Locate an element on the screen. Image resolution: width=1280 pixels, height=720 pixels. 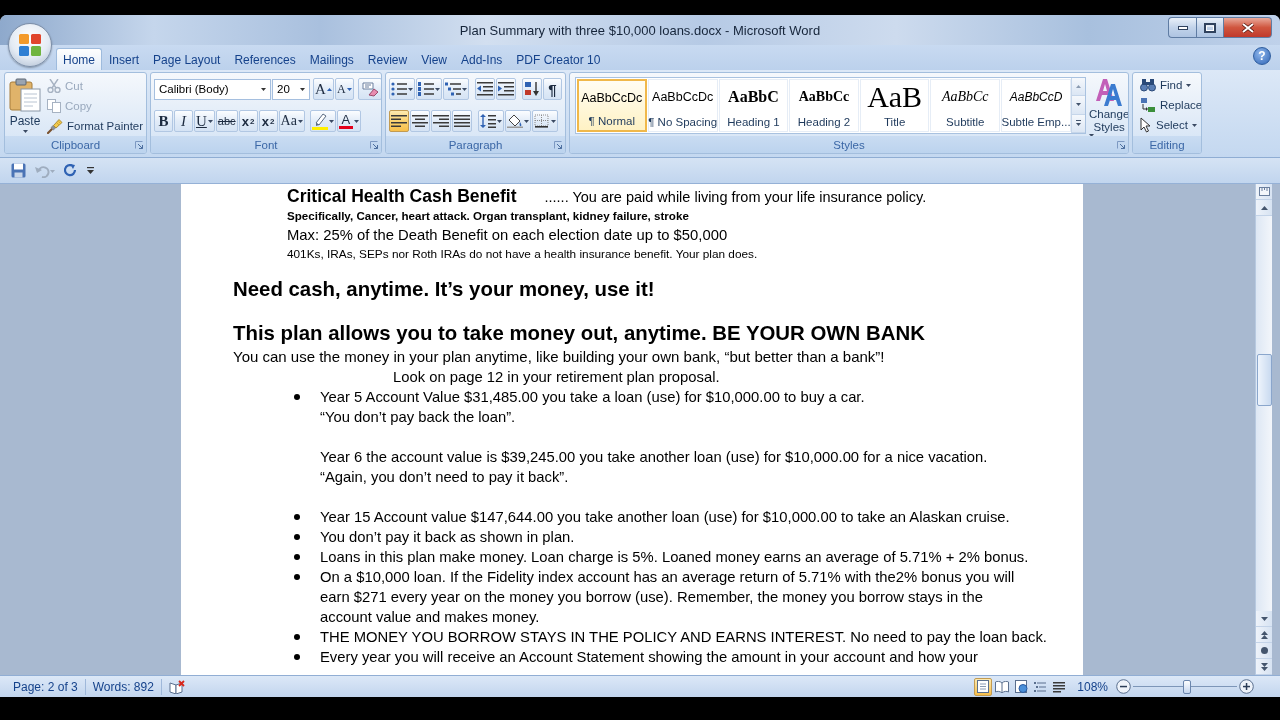
select-button: Select is located at coordinates (1169, 125).